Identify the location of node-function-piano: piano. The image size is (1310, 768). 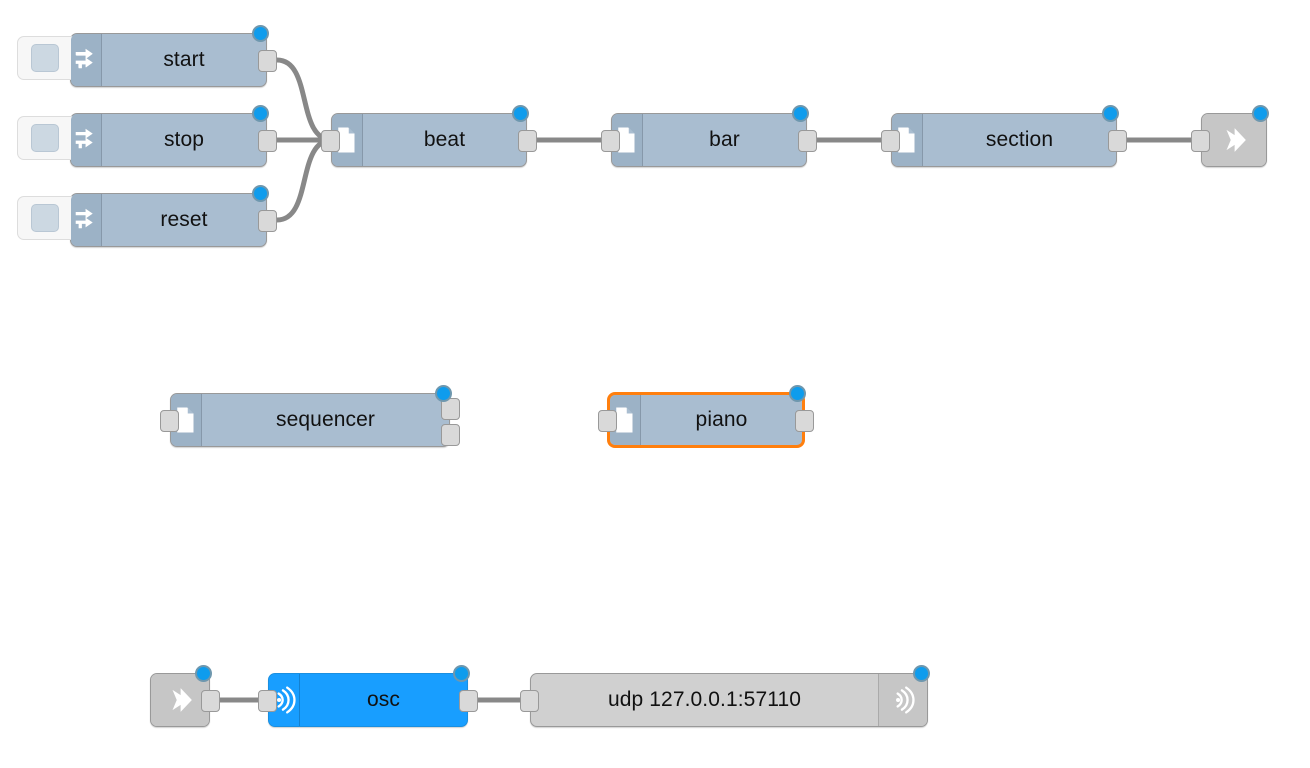
(706, 416).